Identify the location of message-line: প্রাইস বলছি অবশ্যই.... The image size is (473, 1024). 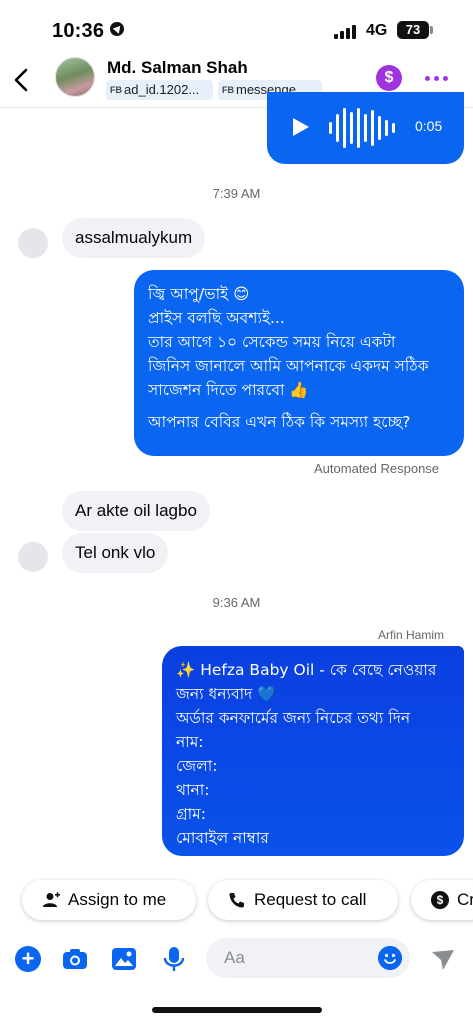
(216, 318).